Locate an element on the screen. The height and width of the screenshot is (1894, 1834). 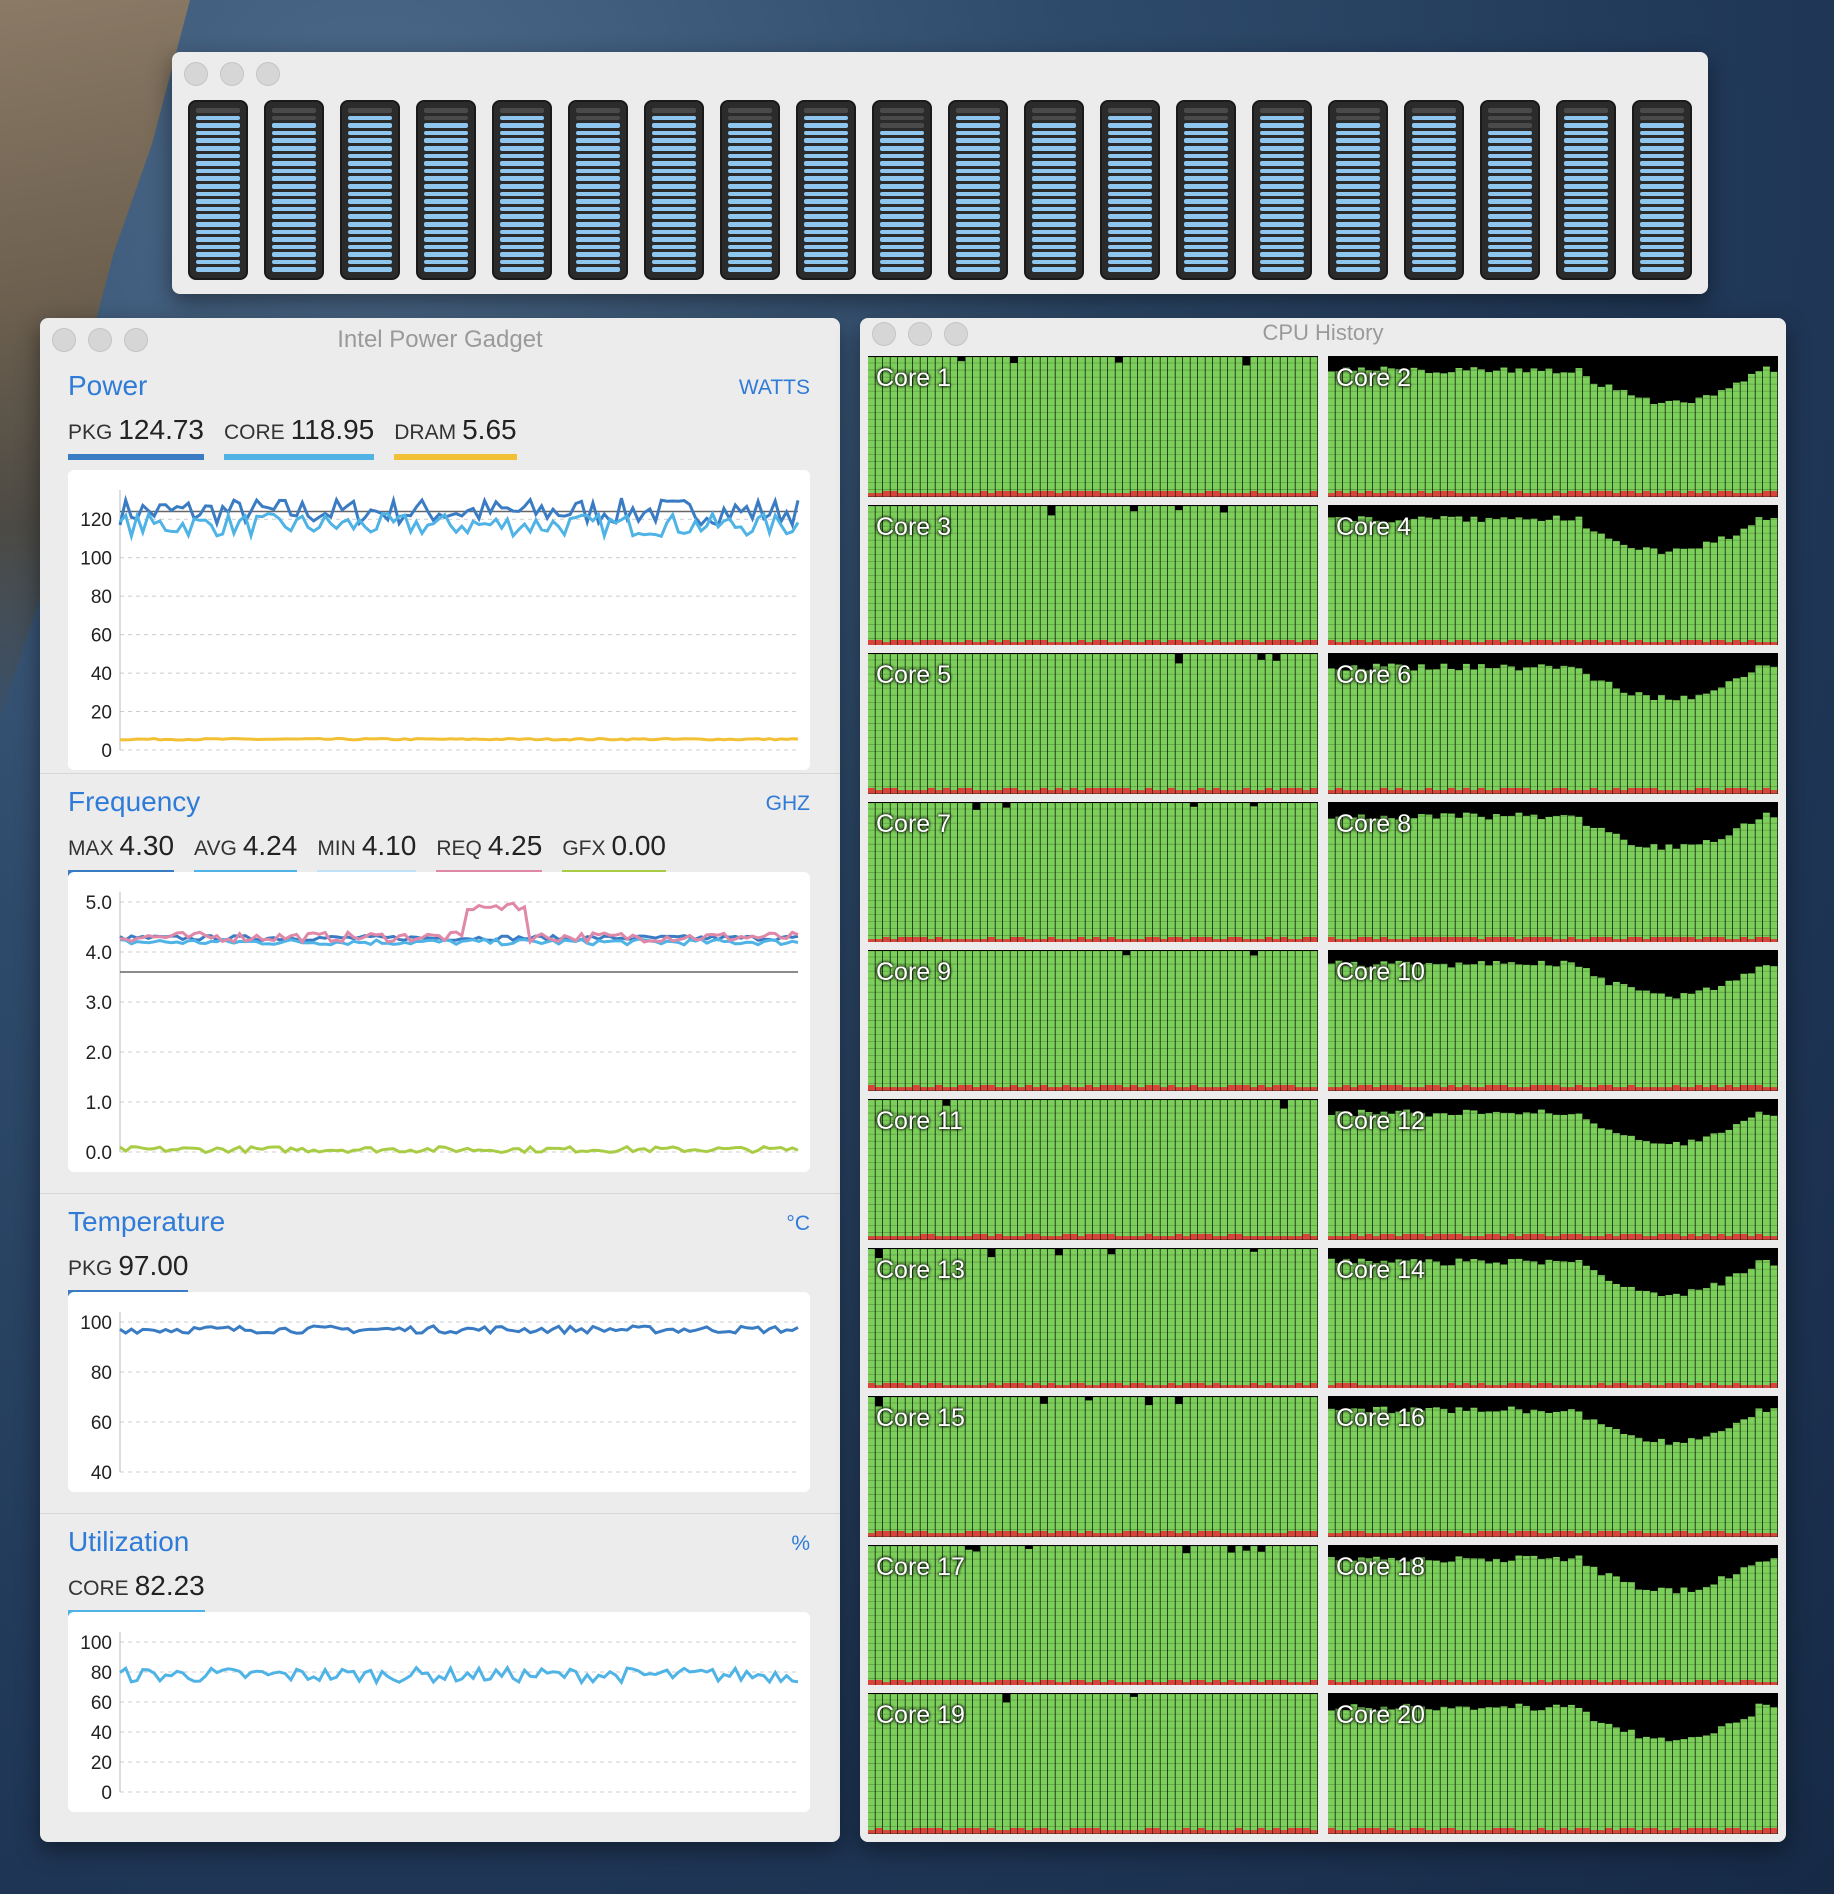
core-label: Core 10 is located at coordinates (1380, 972).